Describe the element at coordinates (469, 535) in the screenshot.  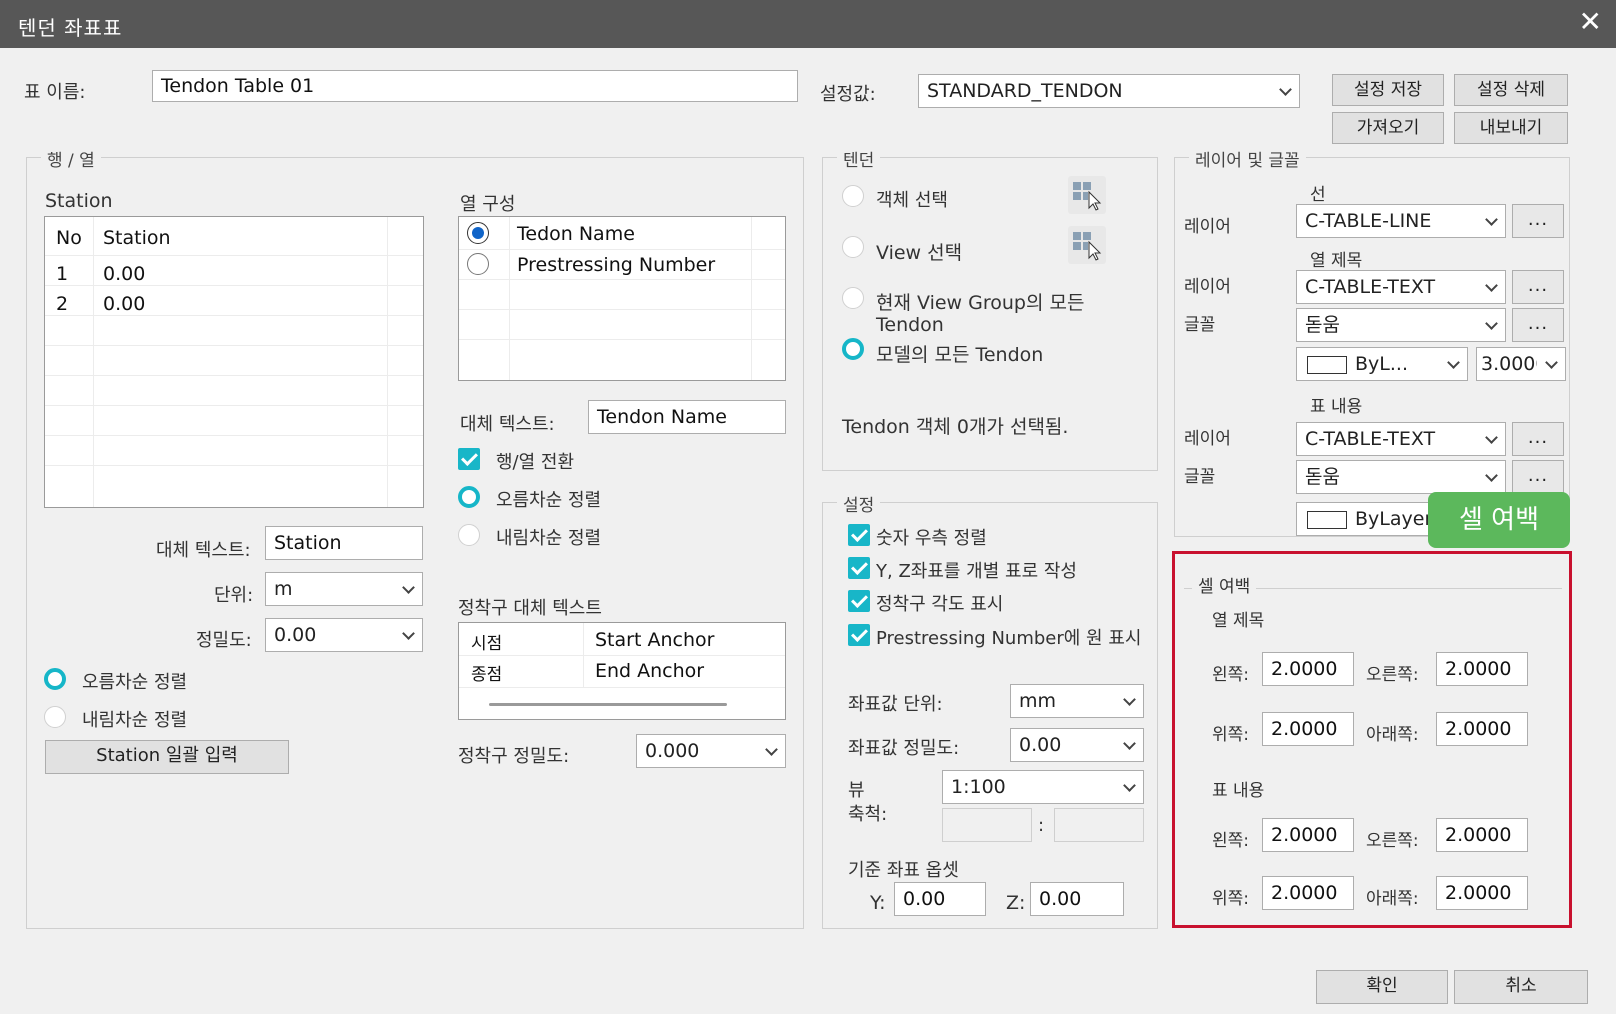
I see `column-desc-radio` at that location.